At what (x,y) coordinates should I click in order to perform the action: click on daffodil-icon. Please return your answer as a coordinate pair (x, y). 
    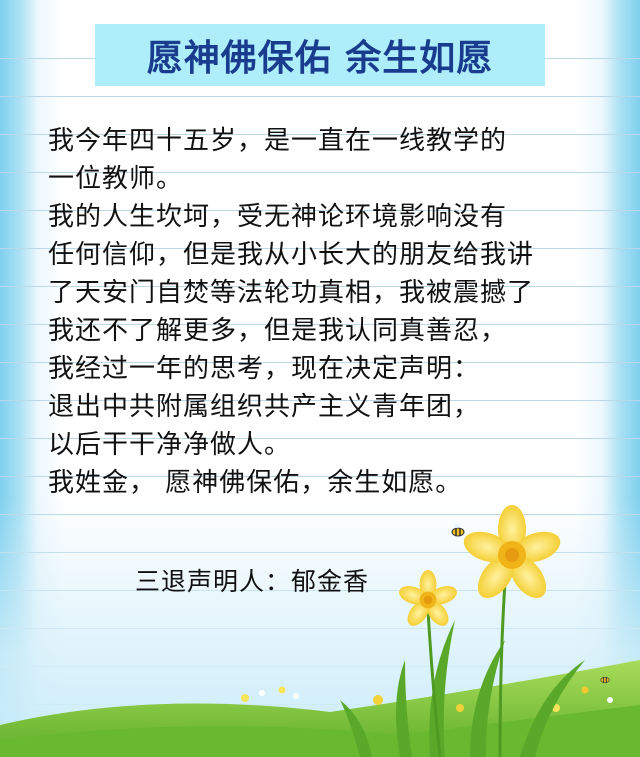
    Looking at the image, I should click on (512, 552).